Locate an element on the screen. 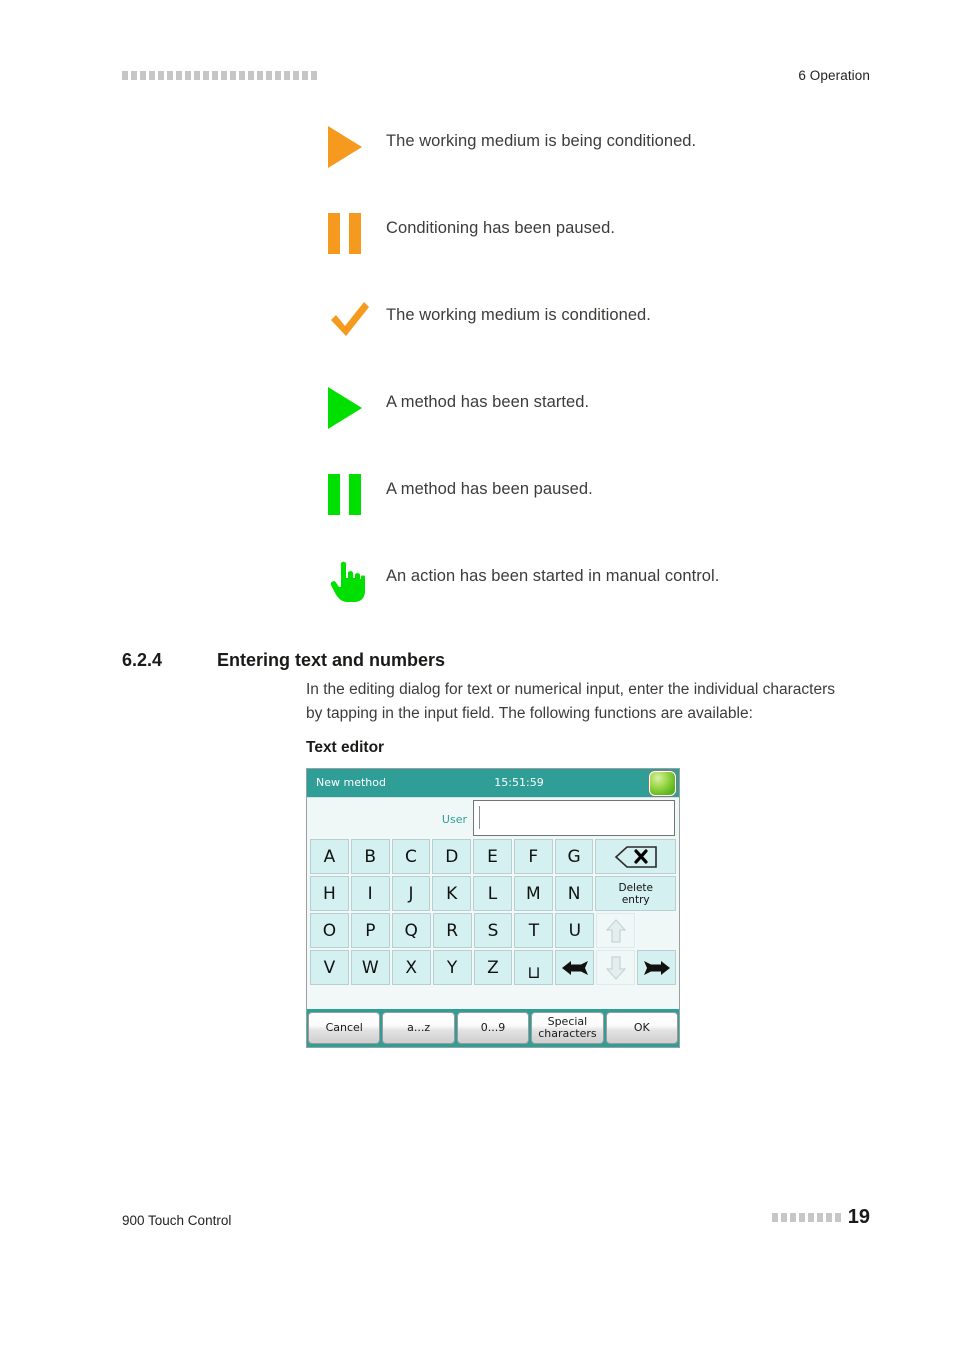 This screenshot has height=1350, width=954. keypad-row-1: A B C D E F G is located at coordinates (493, 856).